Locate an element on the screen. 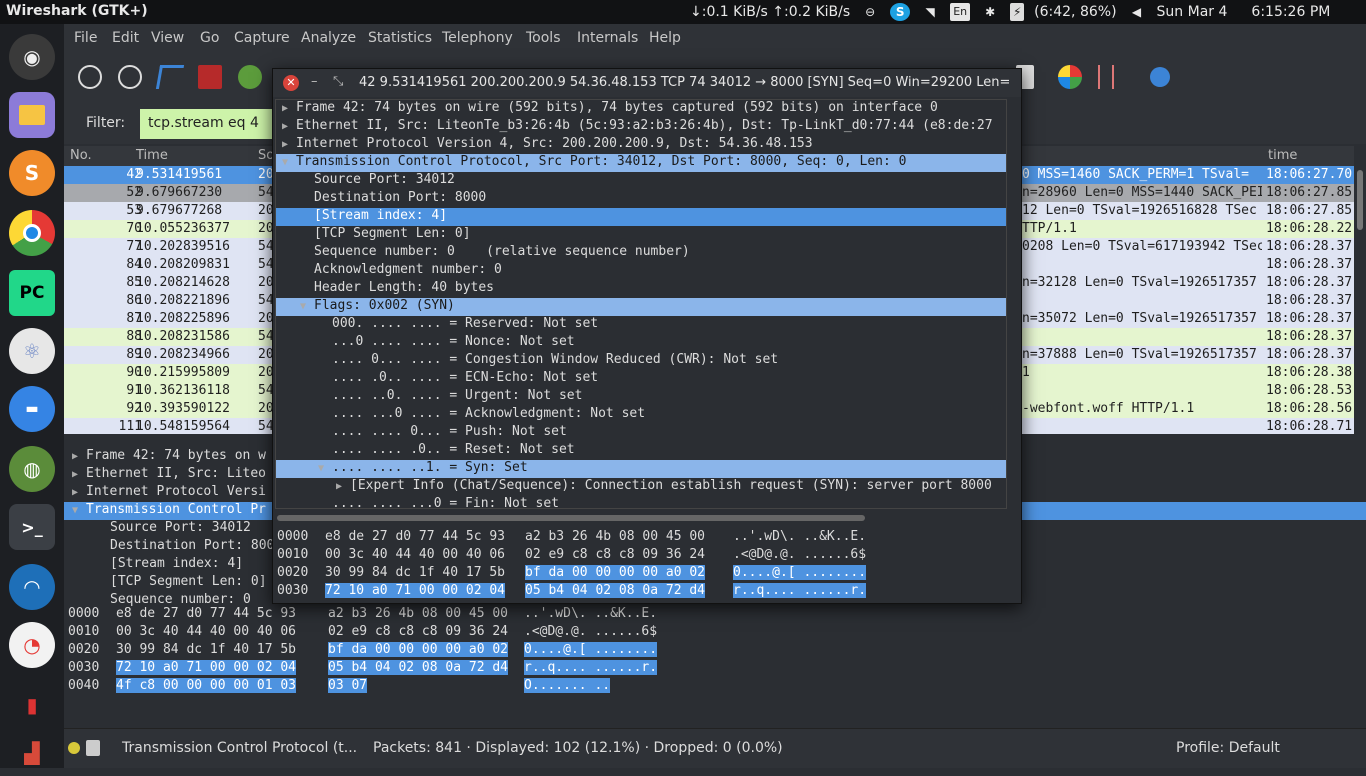 This screenshot has width=1366, height=776. packet-window-tree-item: .... ..0. .... = Urgent: Not set is located at coordinates (641, 397).